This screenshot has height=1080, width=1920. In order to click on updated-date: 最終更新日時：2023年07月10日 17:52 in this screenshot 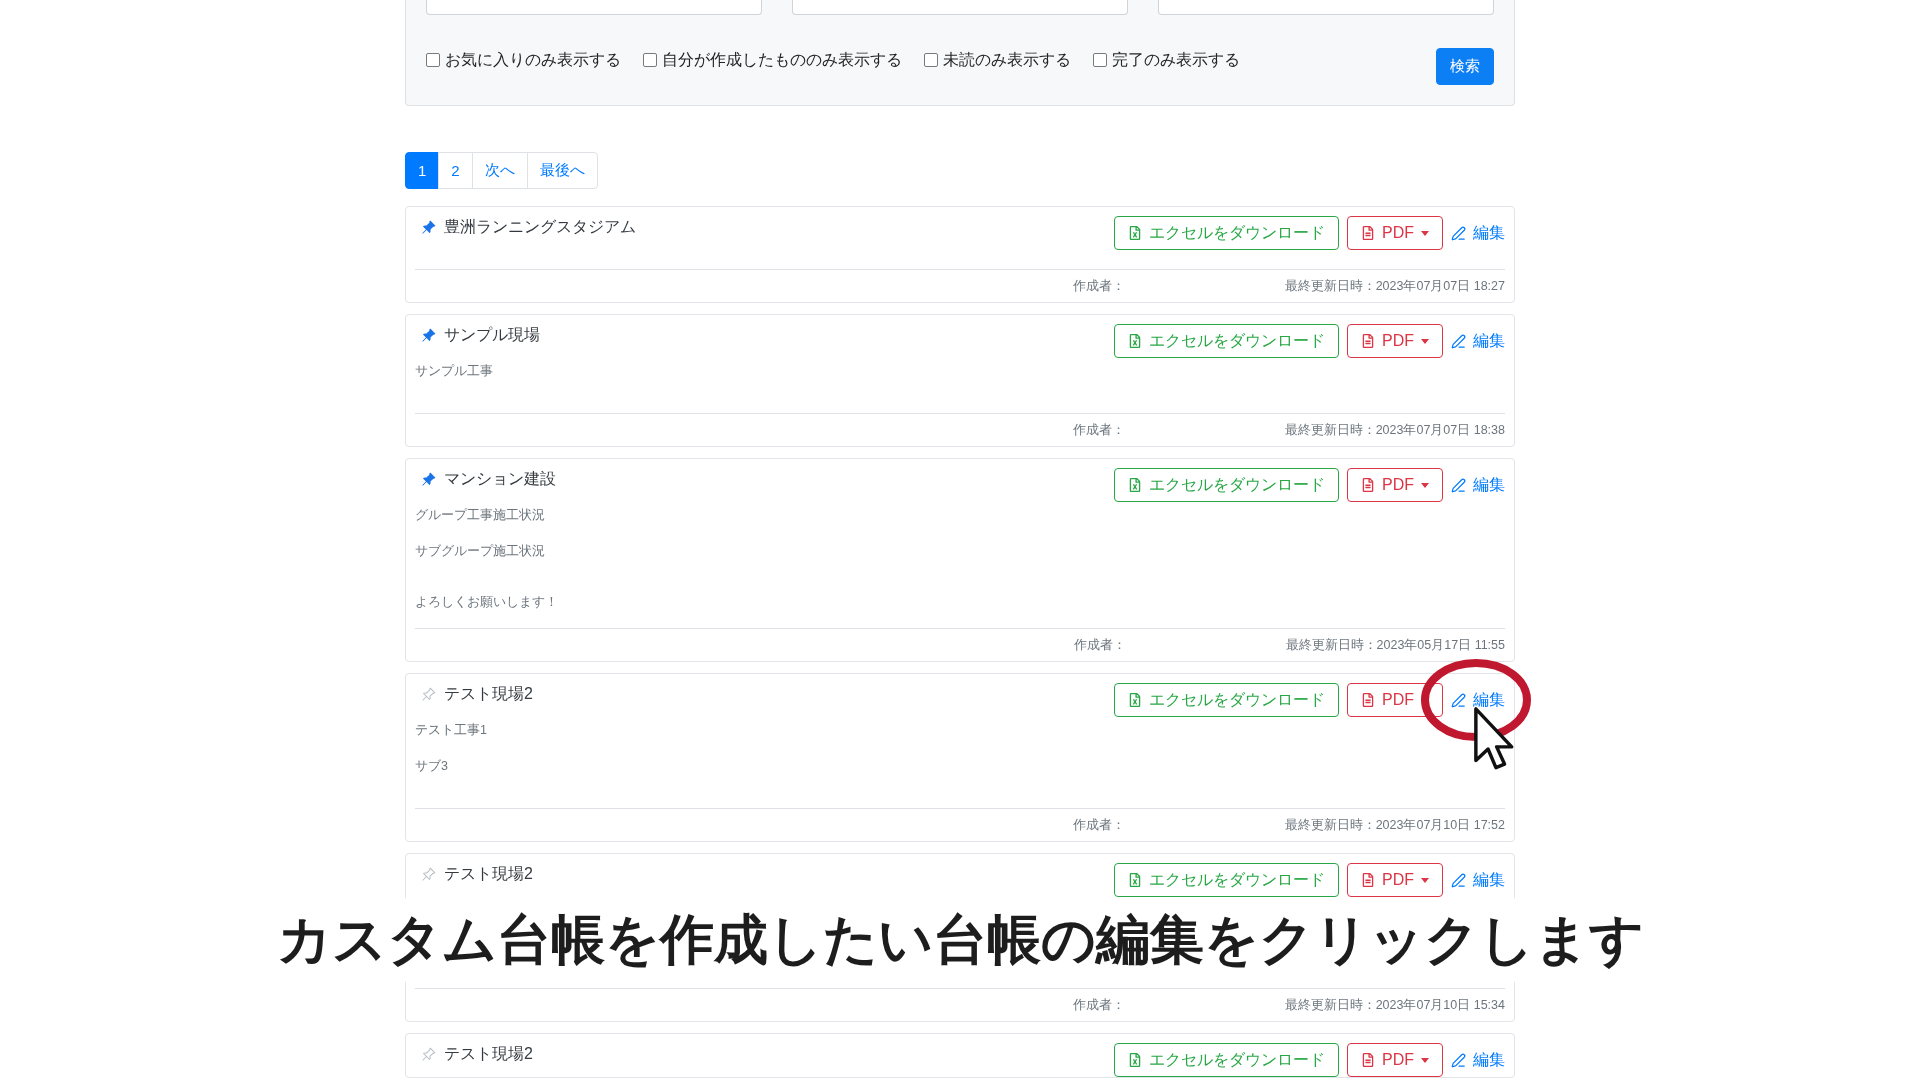, I will do `click(1394, 825)`.